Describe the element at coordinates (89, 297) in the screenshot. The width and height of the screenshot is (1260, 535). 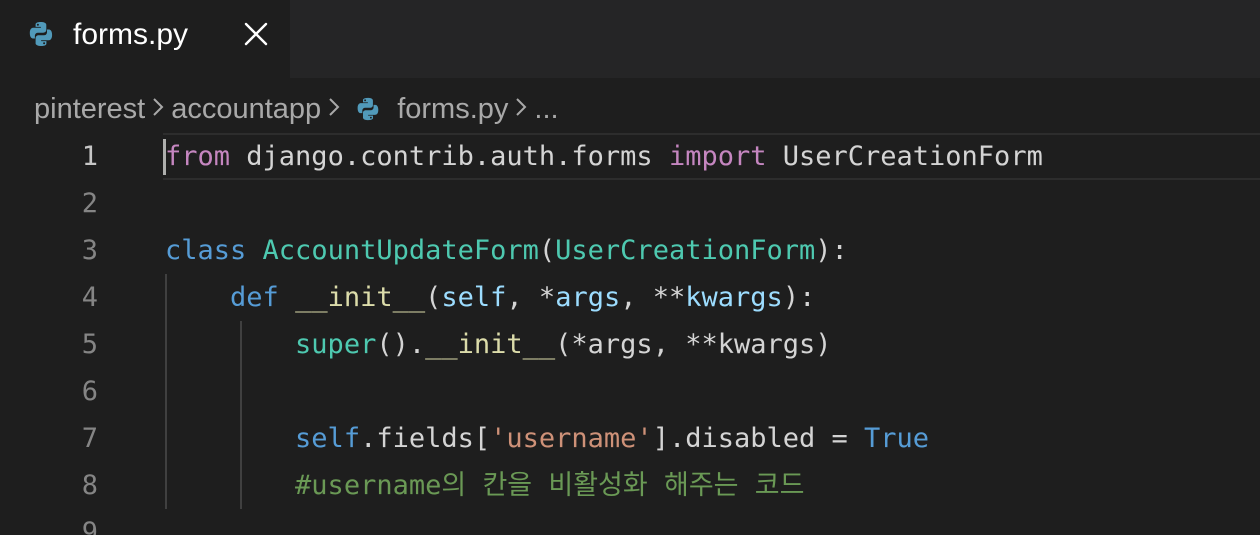
I see `line-number: 4` at that location.